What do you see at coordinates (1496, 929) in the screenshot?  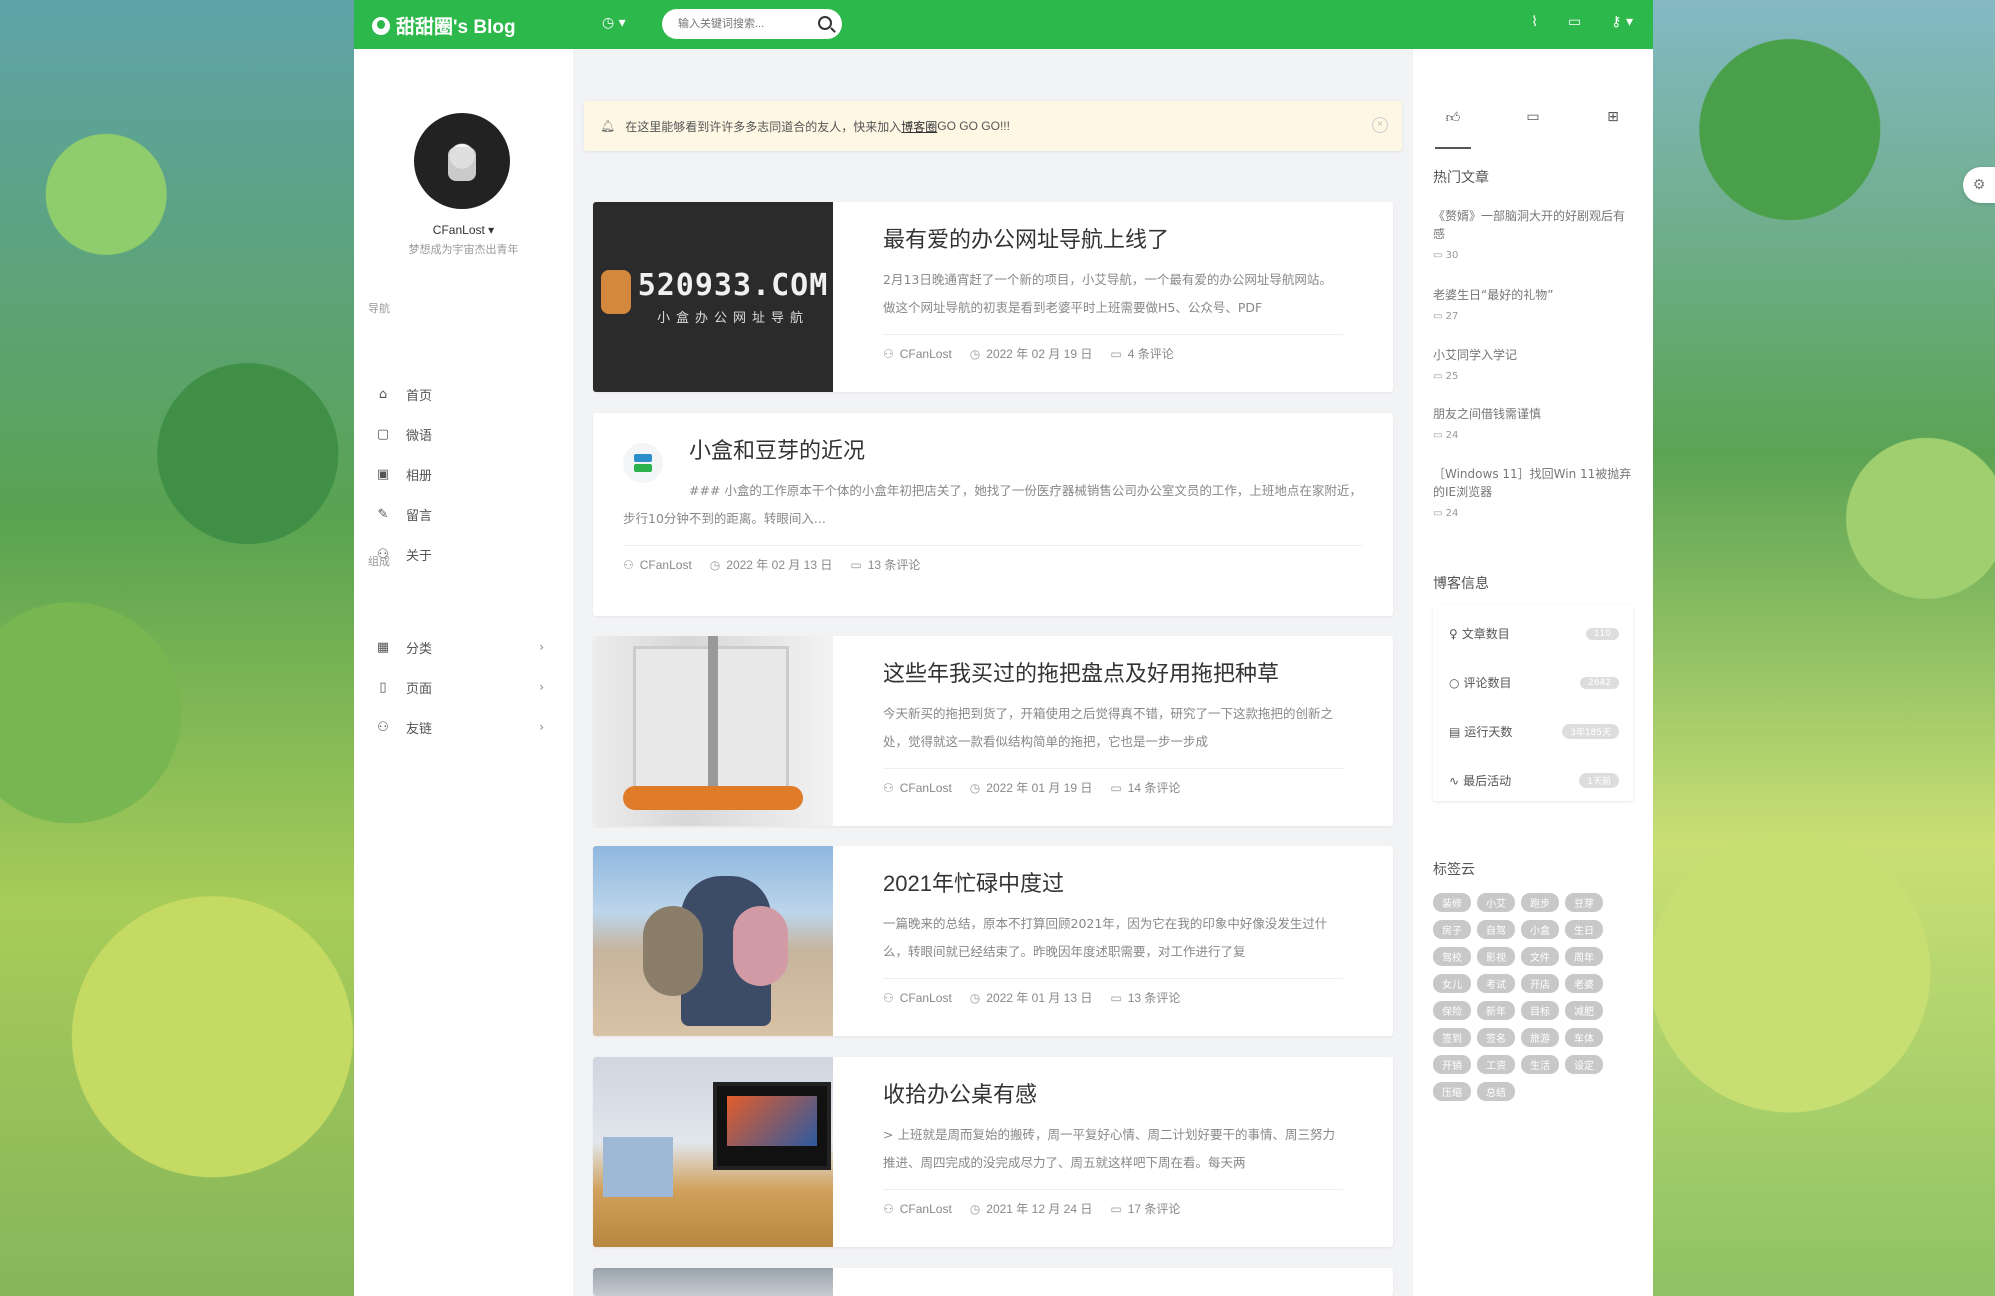 I see `tag-item: 自驾` at bounding box center [1496, 929].